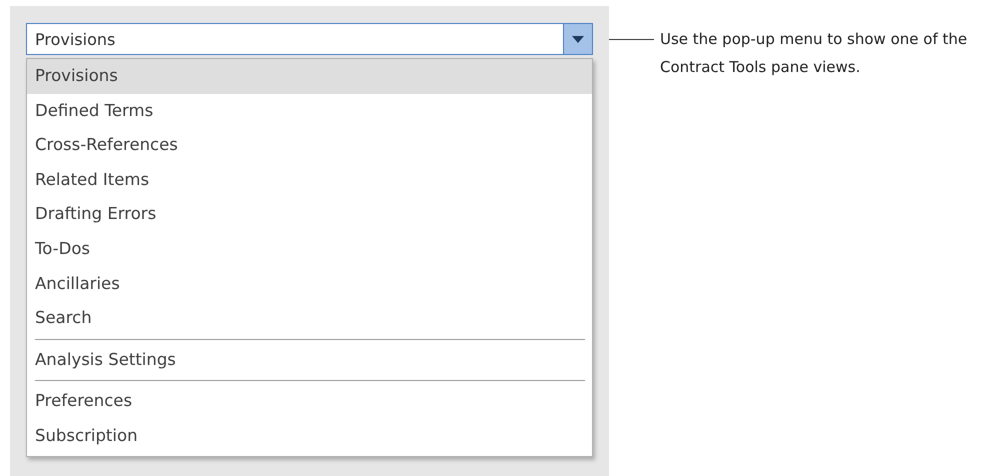 This screenshot has width=1000, height=476. I want to click on menu-item: Analysis Settings, so click(309, 360).